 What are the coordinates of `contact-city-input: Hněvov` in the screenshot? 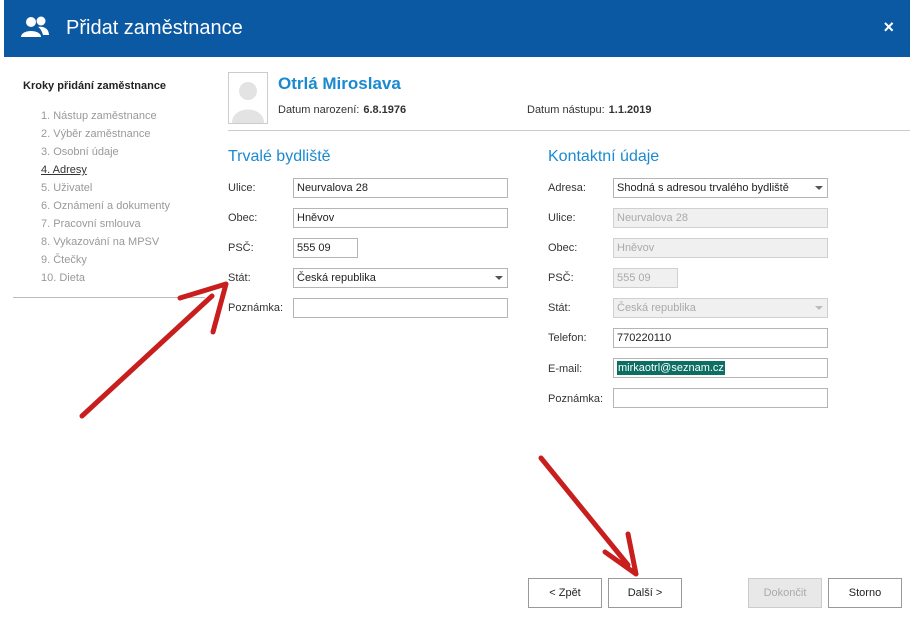 It's located at (720, 248).